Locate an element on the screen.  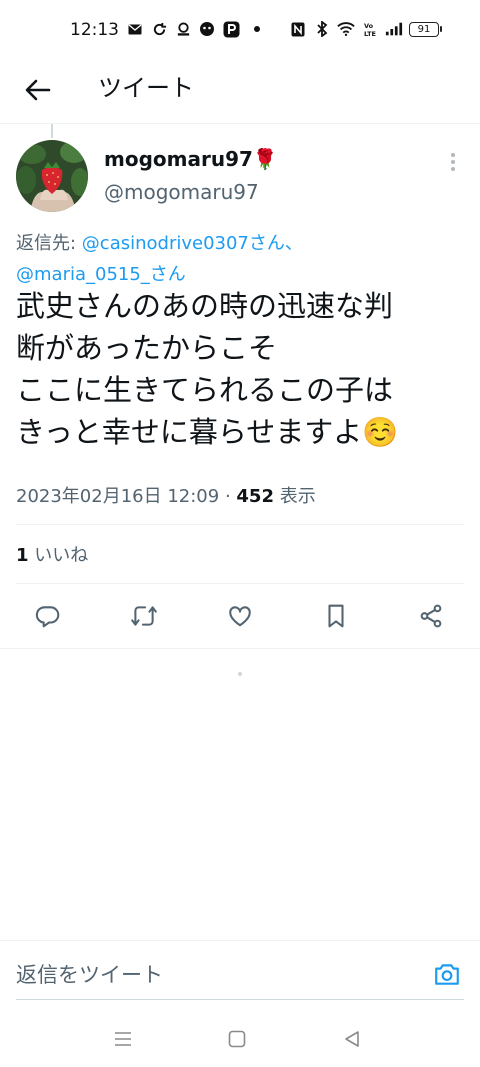
likes-summary: 1 いいね is located at coordinates (52, 554).